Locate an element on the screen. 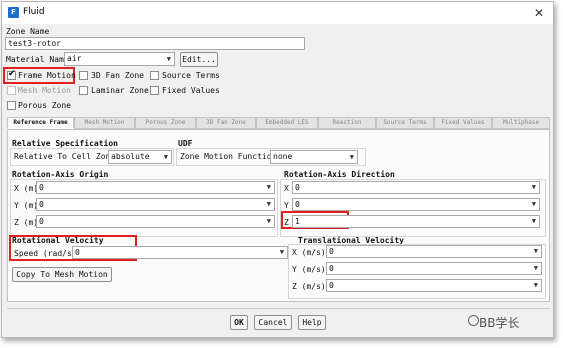 The height and width of the screenshot is (348, 563). porous-zone-checkbox is located at coordinates (11, 105).